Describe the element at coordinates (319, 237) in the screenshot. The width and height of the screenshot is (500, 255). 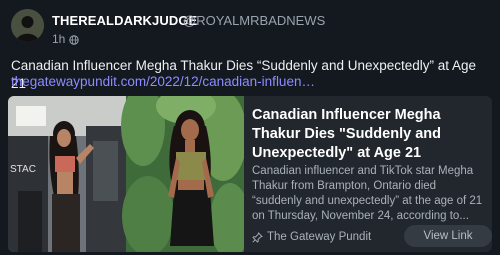
I see `card-source-label: The Gateway Pundit` at that location.